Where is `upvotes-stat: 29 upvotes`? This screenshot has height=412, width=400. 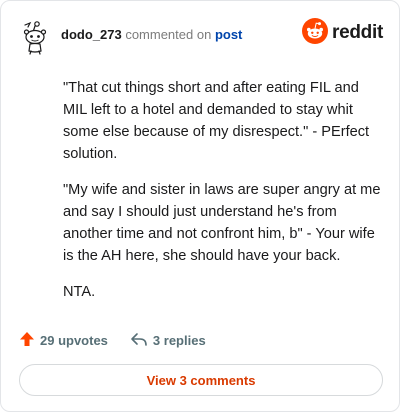 upvotes-stat: 29 upvotes is located at coordinates (63, 340).